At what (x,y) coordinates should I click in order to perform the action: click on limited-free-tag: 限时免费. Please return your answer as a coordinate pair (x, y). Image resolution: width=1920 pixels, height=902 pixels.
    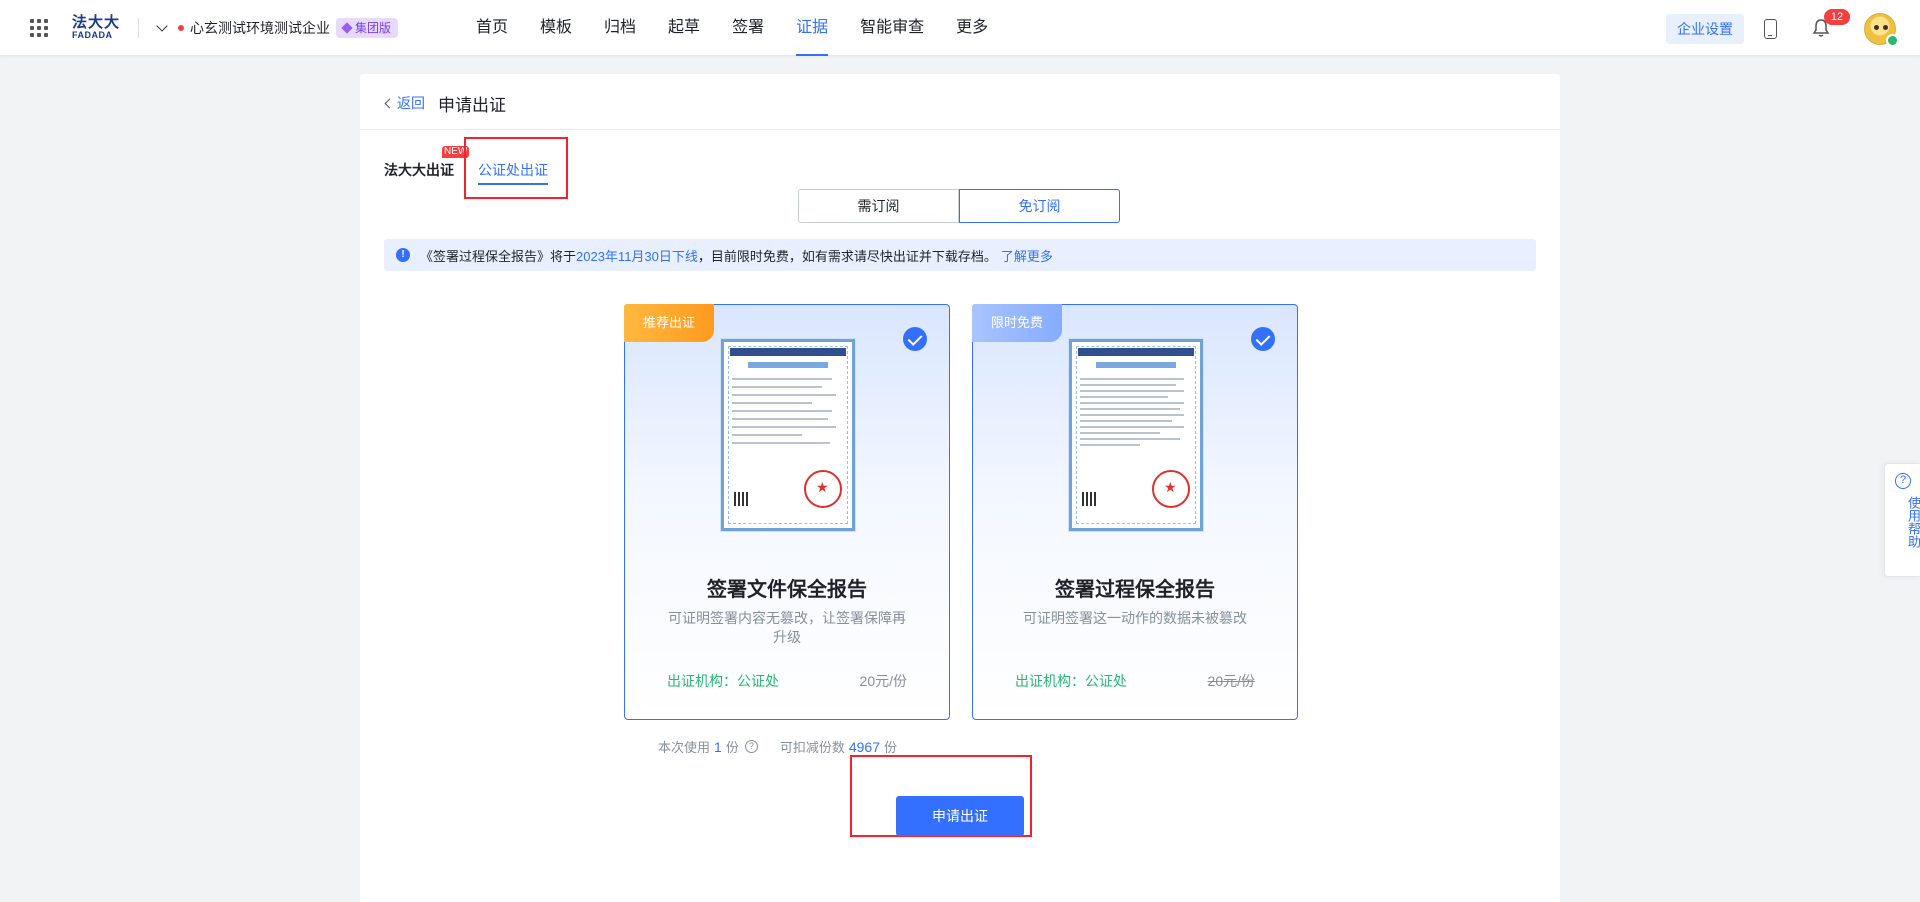
    Looking at the image, I should click on (1017, 323).